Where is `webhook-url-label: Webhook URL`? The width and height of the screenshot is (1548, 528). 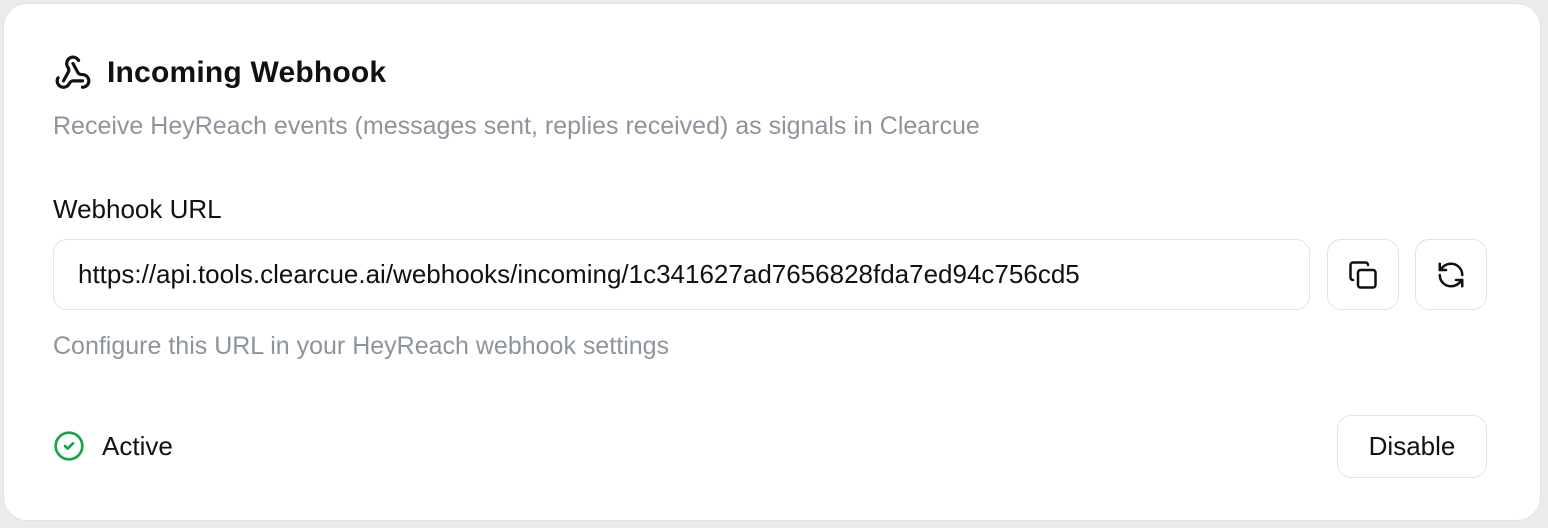 webhook-url-label: Webhook URL is located at coordinates (137, 209).